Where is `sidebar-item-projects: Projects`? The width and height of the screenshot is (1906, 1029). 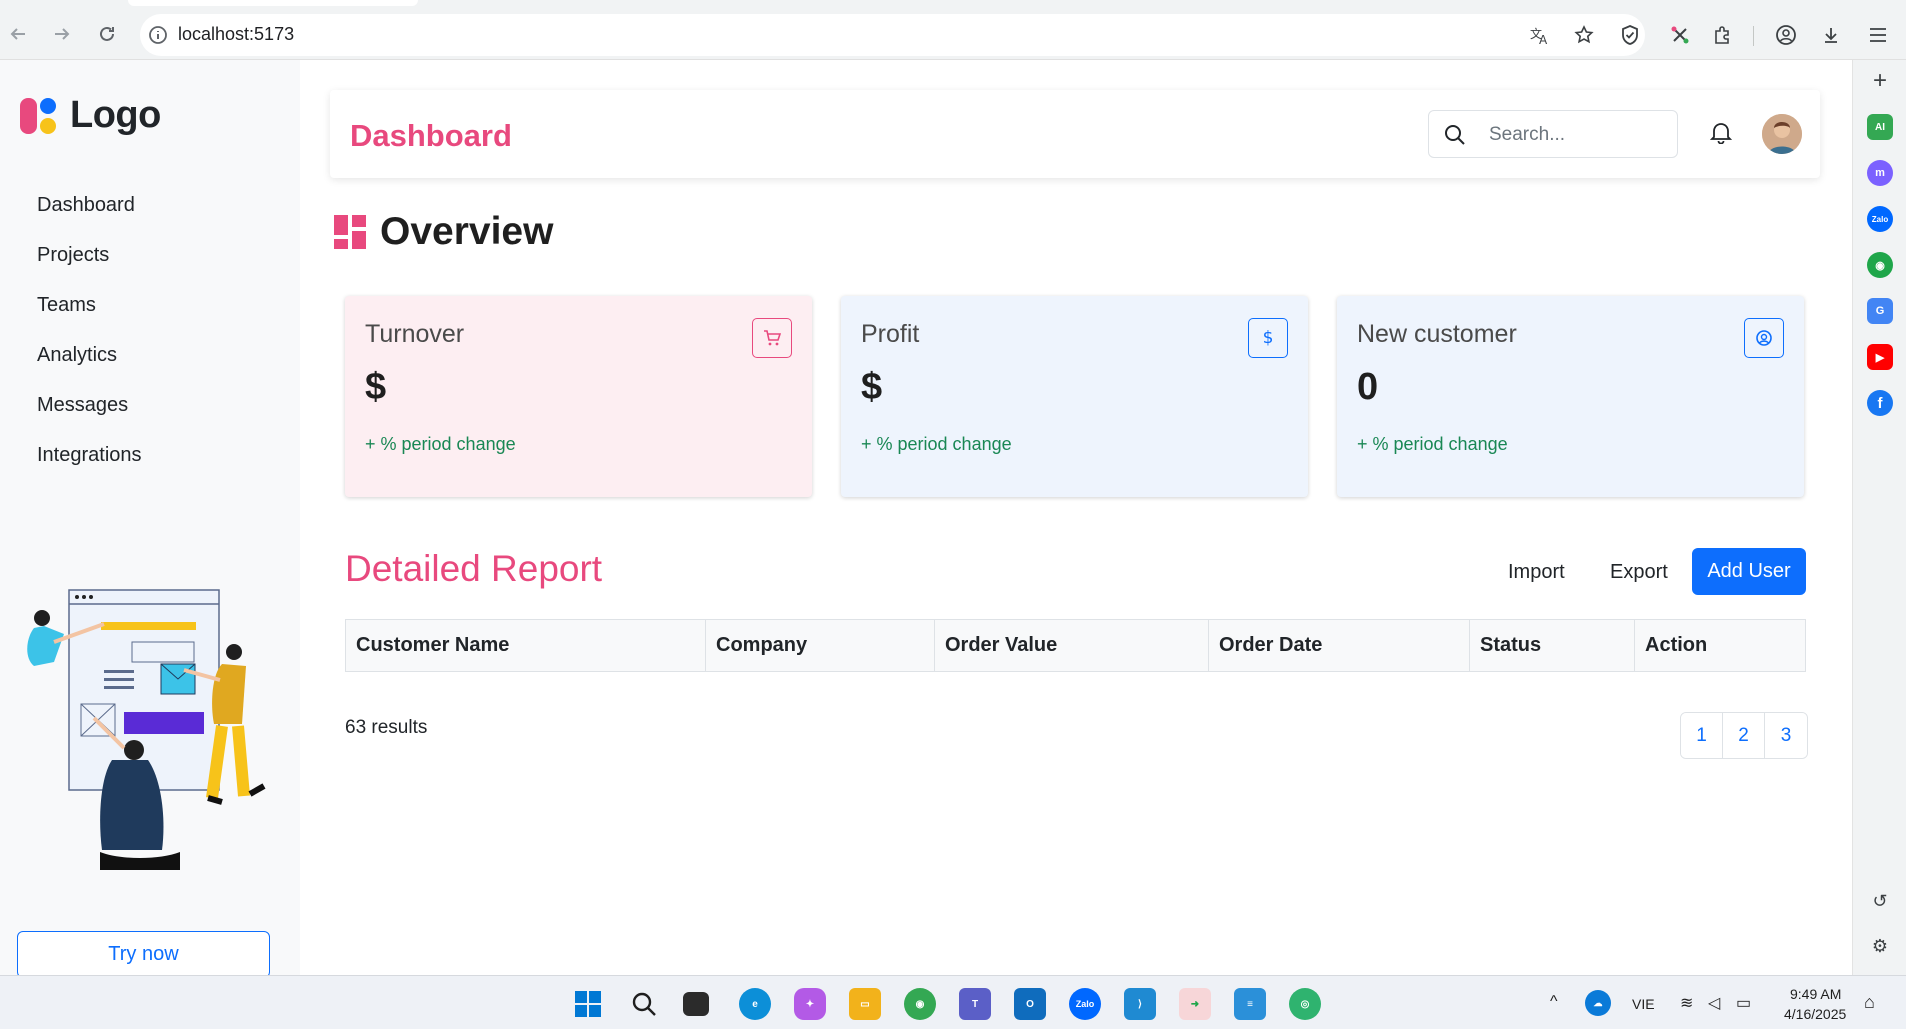
sidebar-item-projects: Projects is located at coordinates (89, 255).